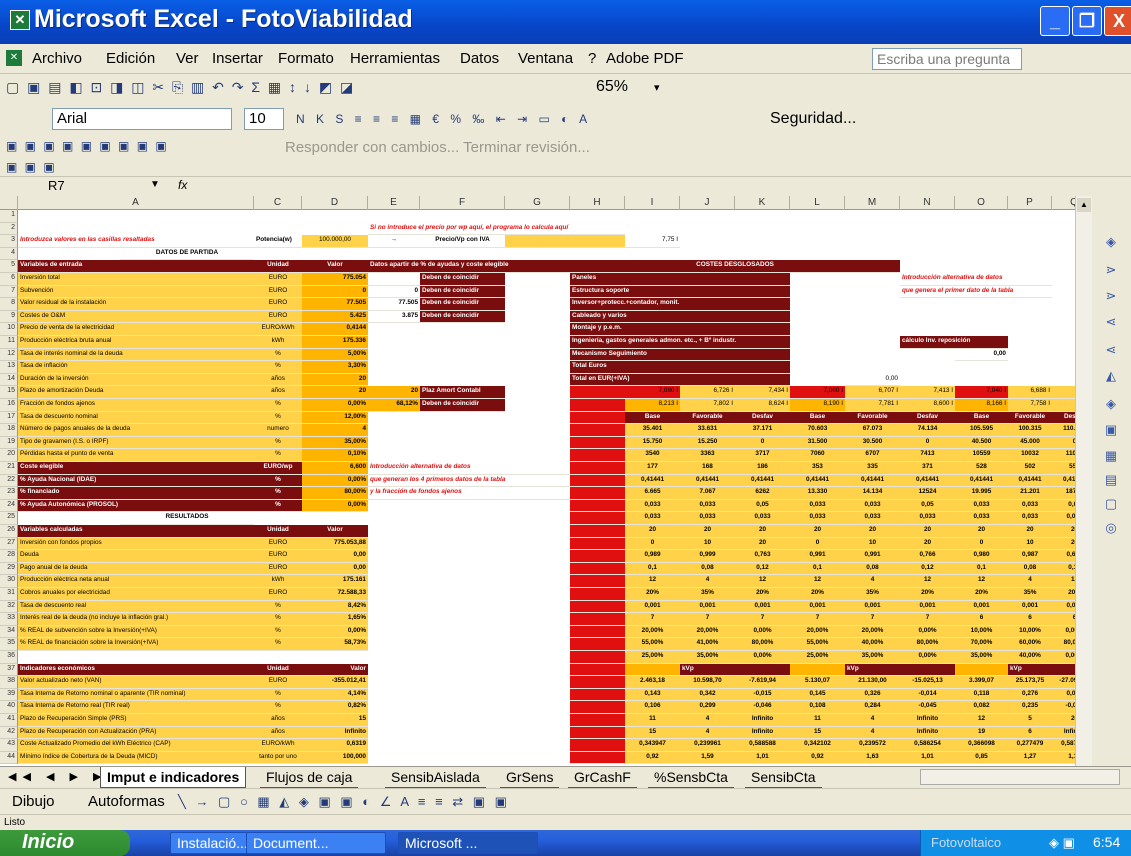 This screenshot has width=1131, height=856. What do you see at coordinates (1111, 405) in the screenshot?
I see `side-tool-icon: ◈` at bounding box center [1111, 405].